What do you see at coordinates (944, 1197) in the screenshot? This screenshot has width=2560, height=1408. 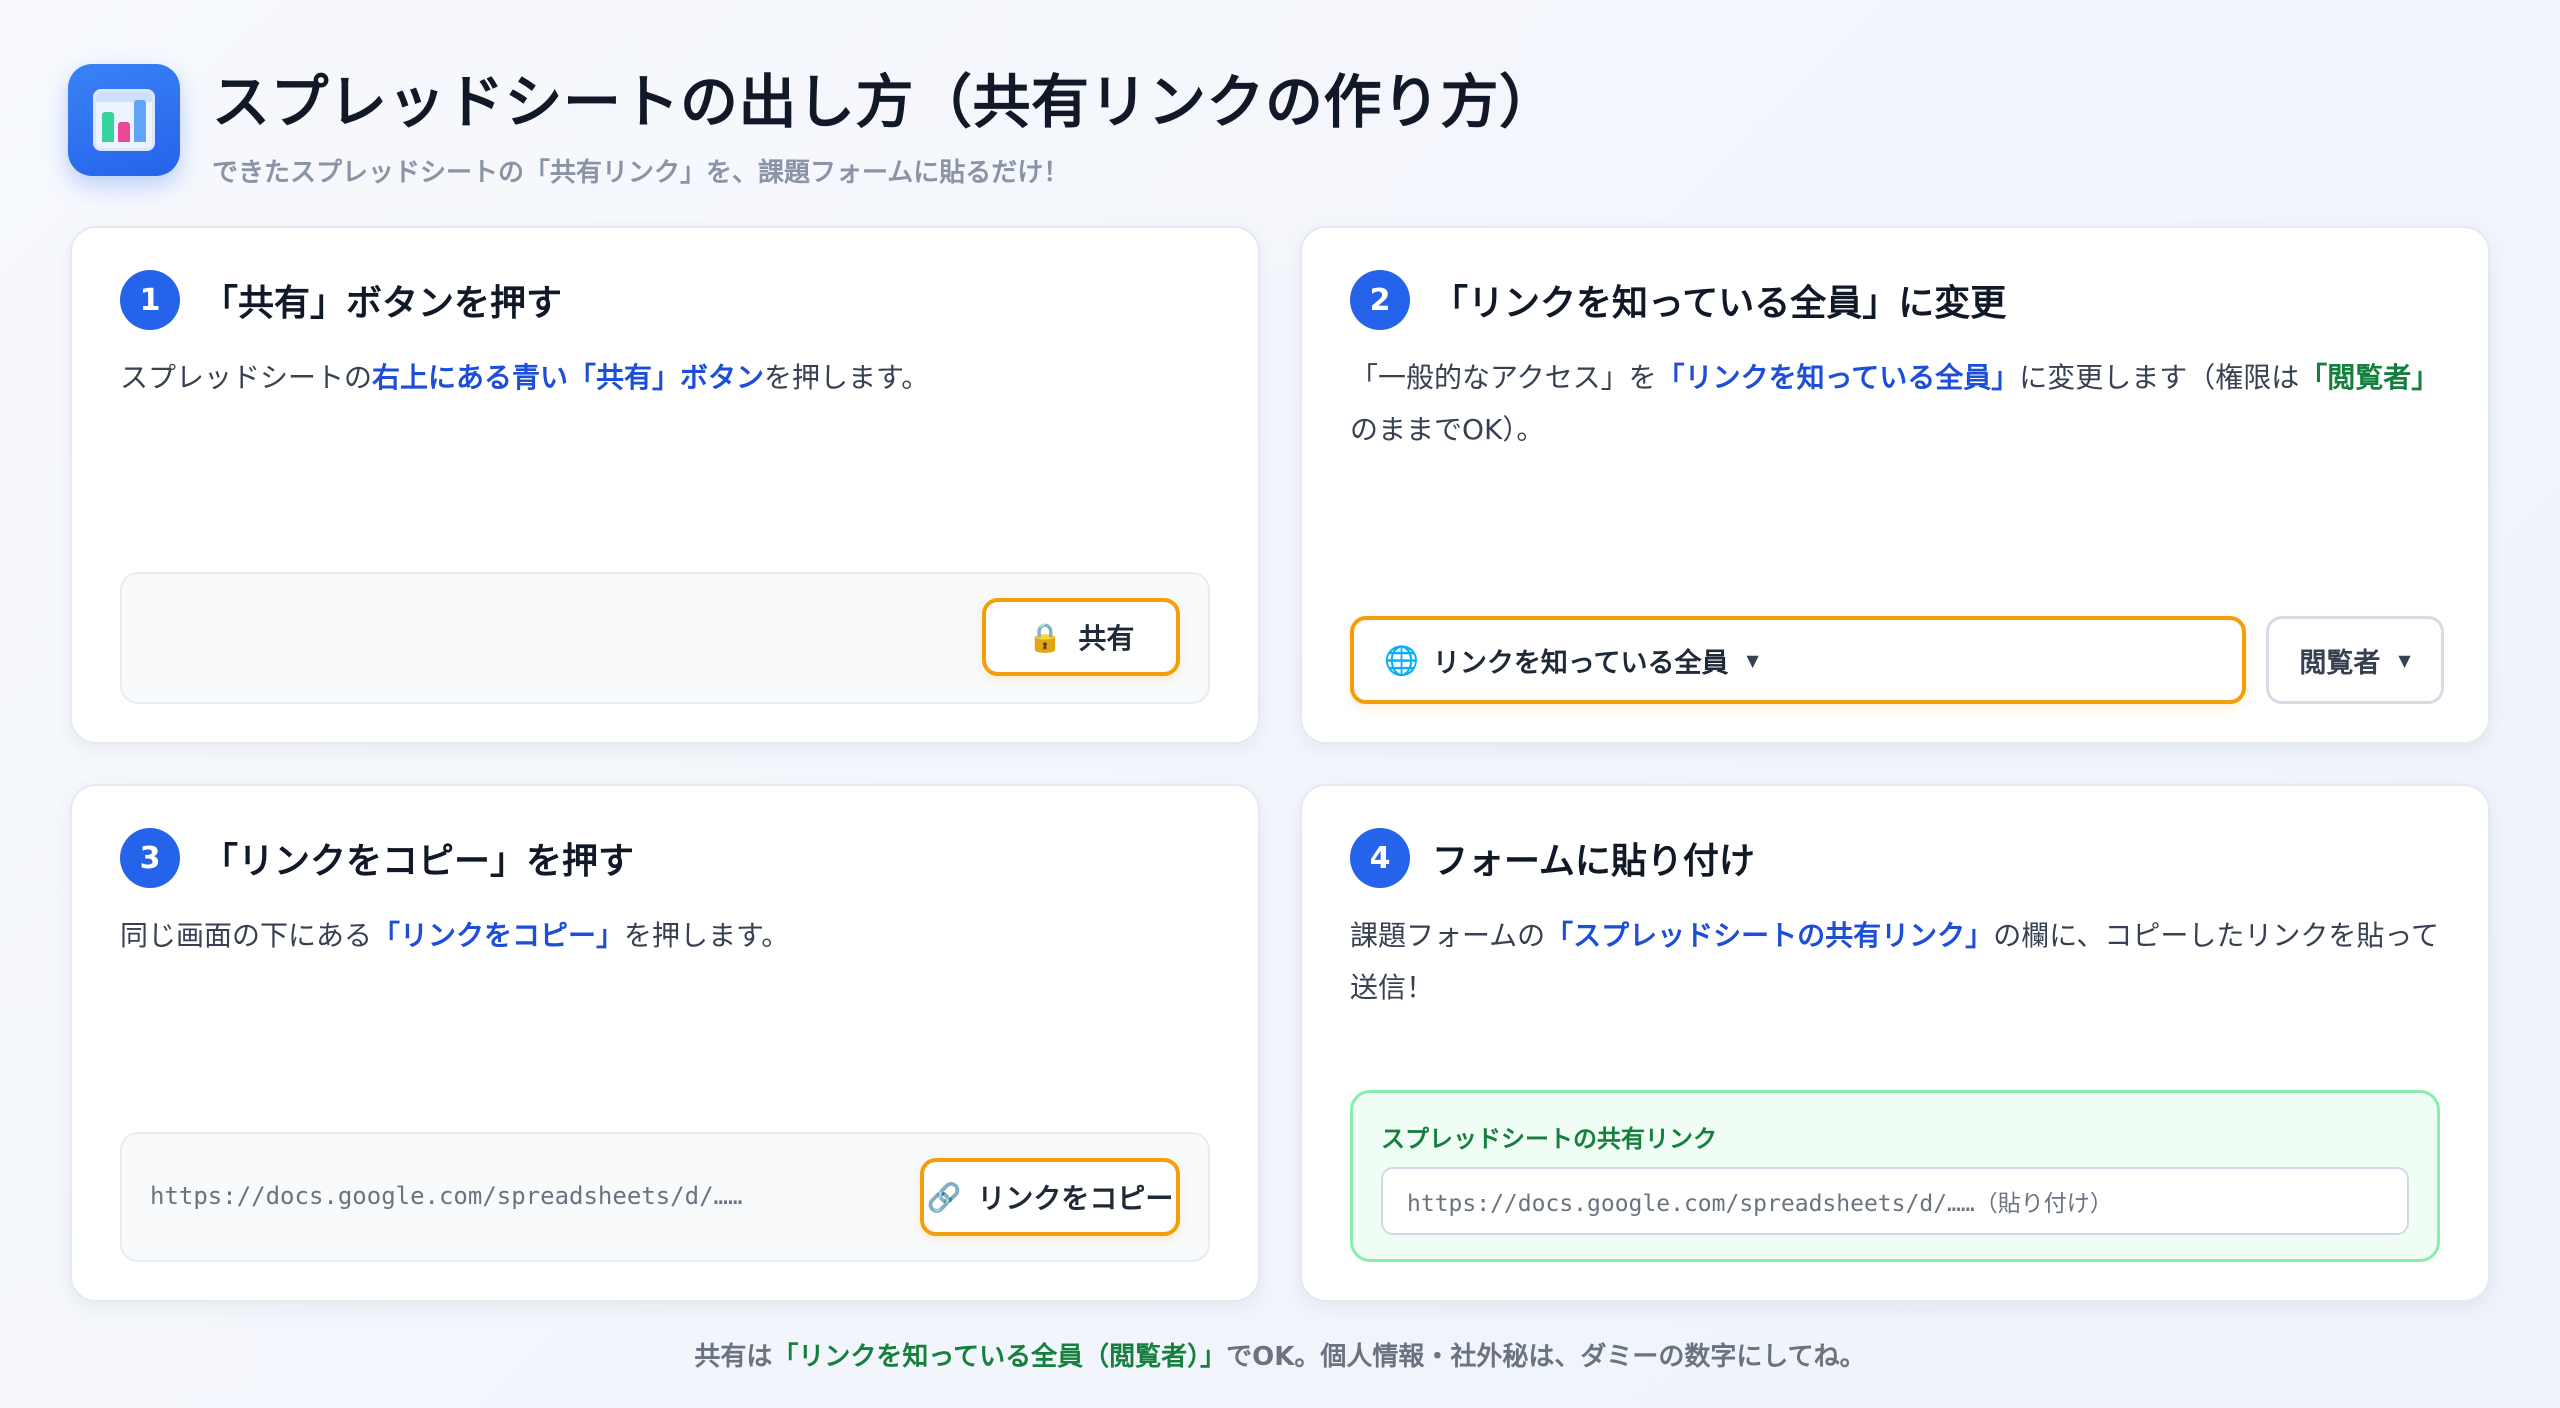 I see `link-icon: 🔗` at bounding box center [944, 1197].